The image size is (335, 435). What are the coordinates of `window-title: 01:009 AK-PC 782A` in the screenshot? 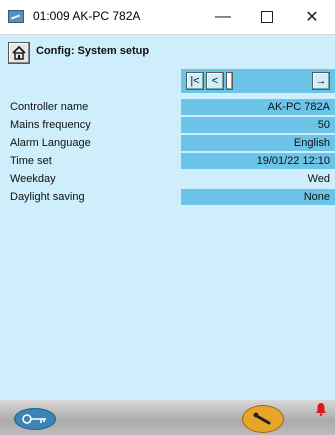 It's located at (87, 16).